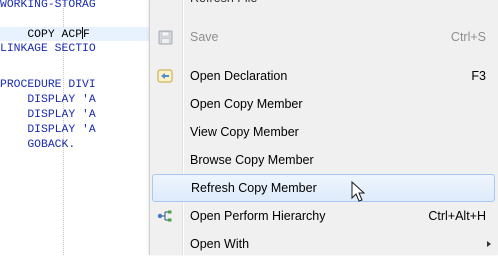 This screenshot has height=258, width=498. Describe the element at coordinates (239, 76) in the screenshot. I see `menu-item-label: Open Declaration` at that location.